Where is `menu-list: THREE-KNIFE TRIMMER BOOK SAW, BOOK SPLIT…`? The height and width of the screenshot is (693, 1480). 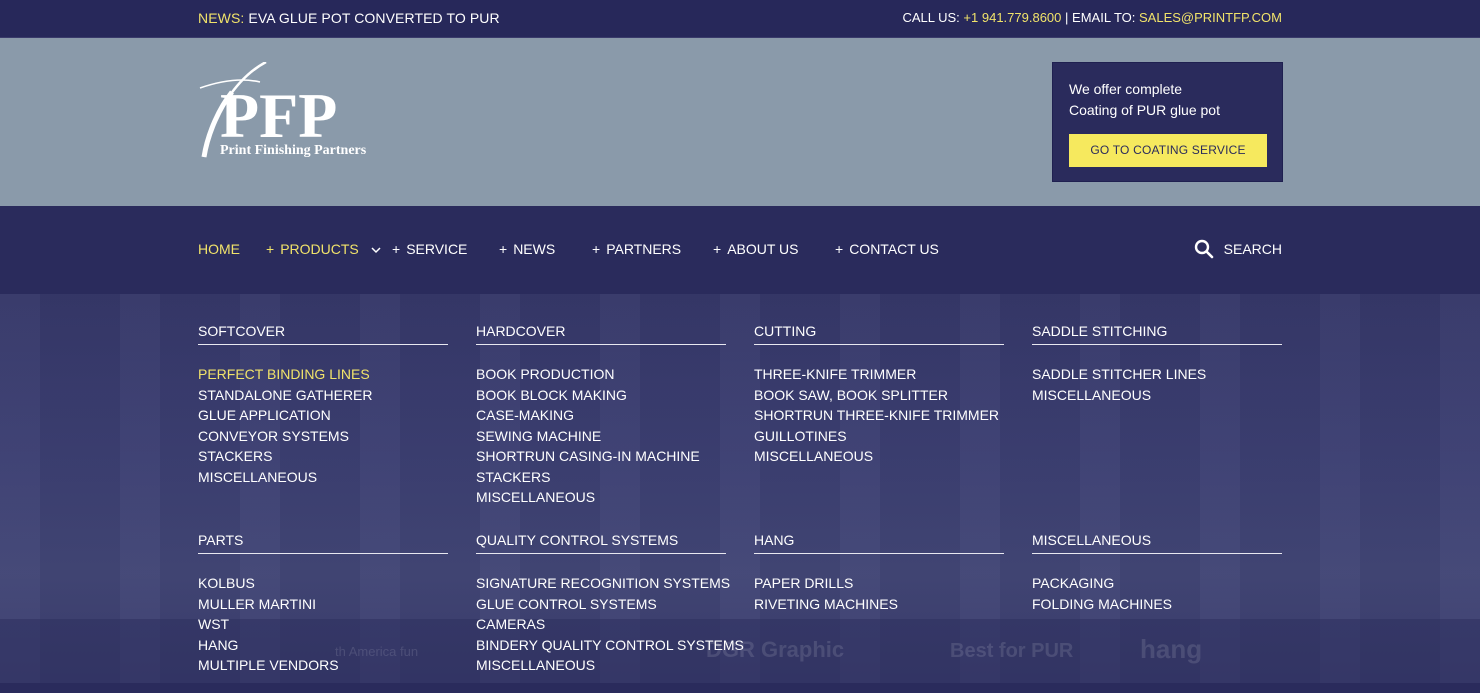
menu-list: THREE-KNIFE TRIMMER BOOK SAW, BOOK SPLIT… is located at coordinates (879, 415).